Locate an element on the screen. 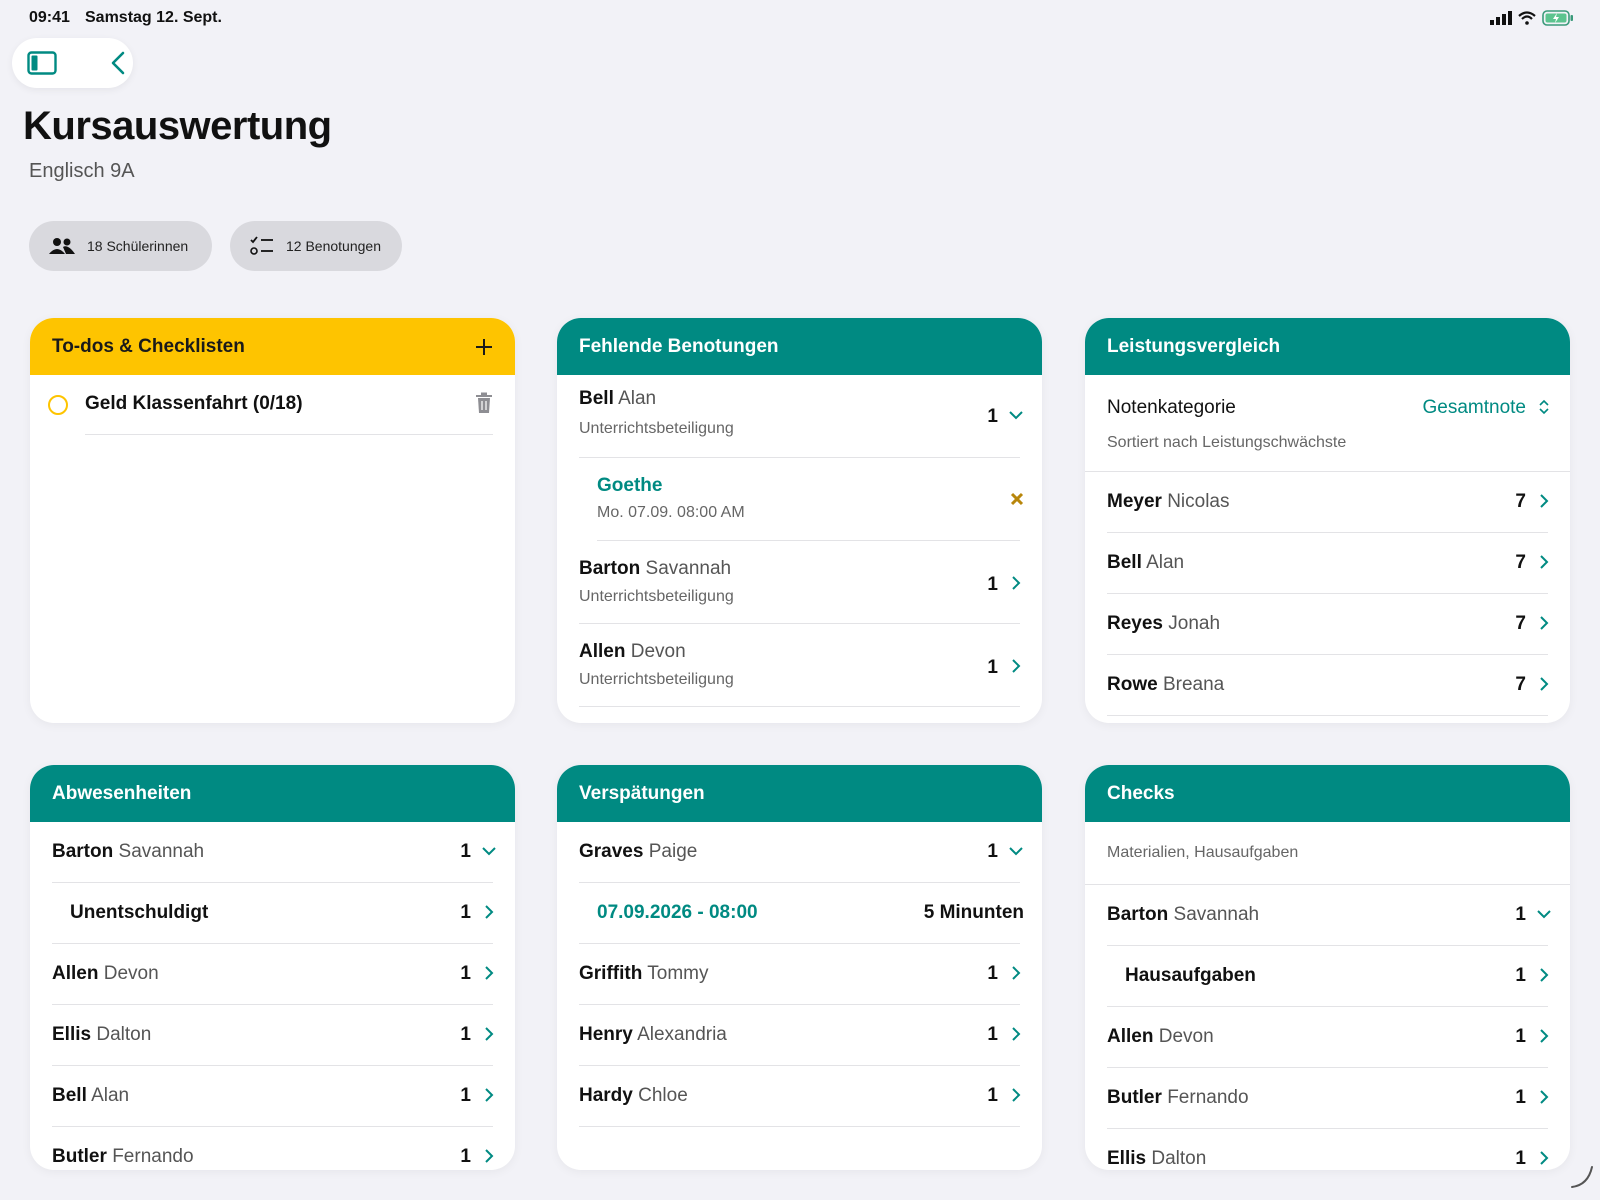 Image resolution: width=1600 pixels, height=1200 pixels. check-row: Butler Fernando 1 is located at coordinates (1328, 1098).